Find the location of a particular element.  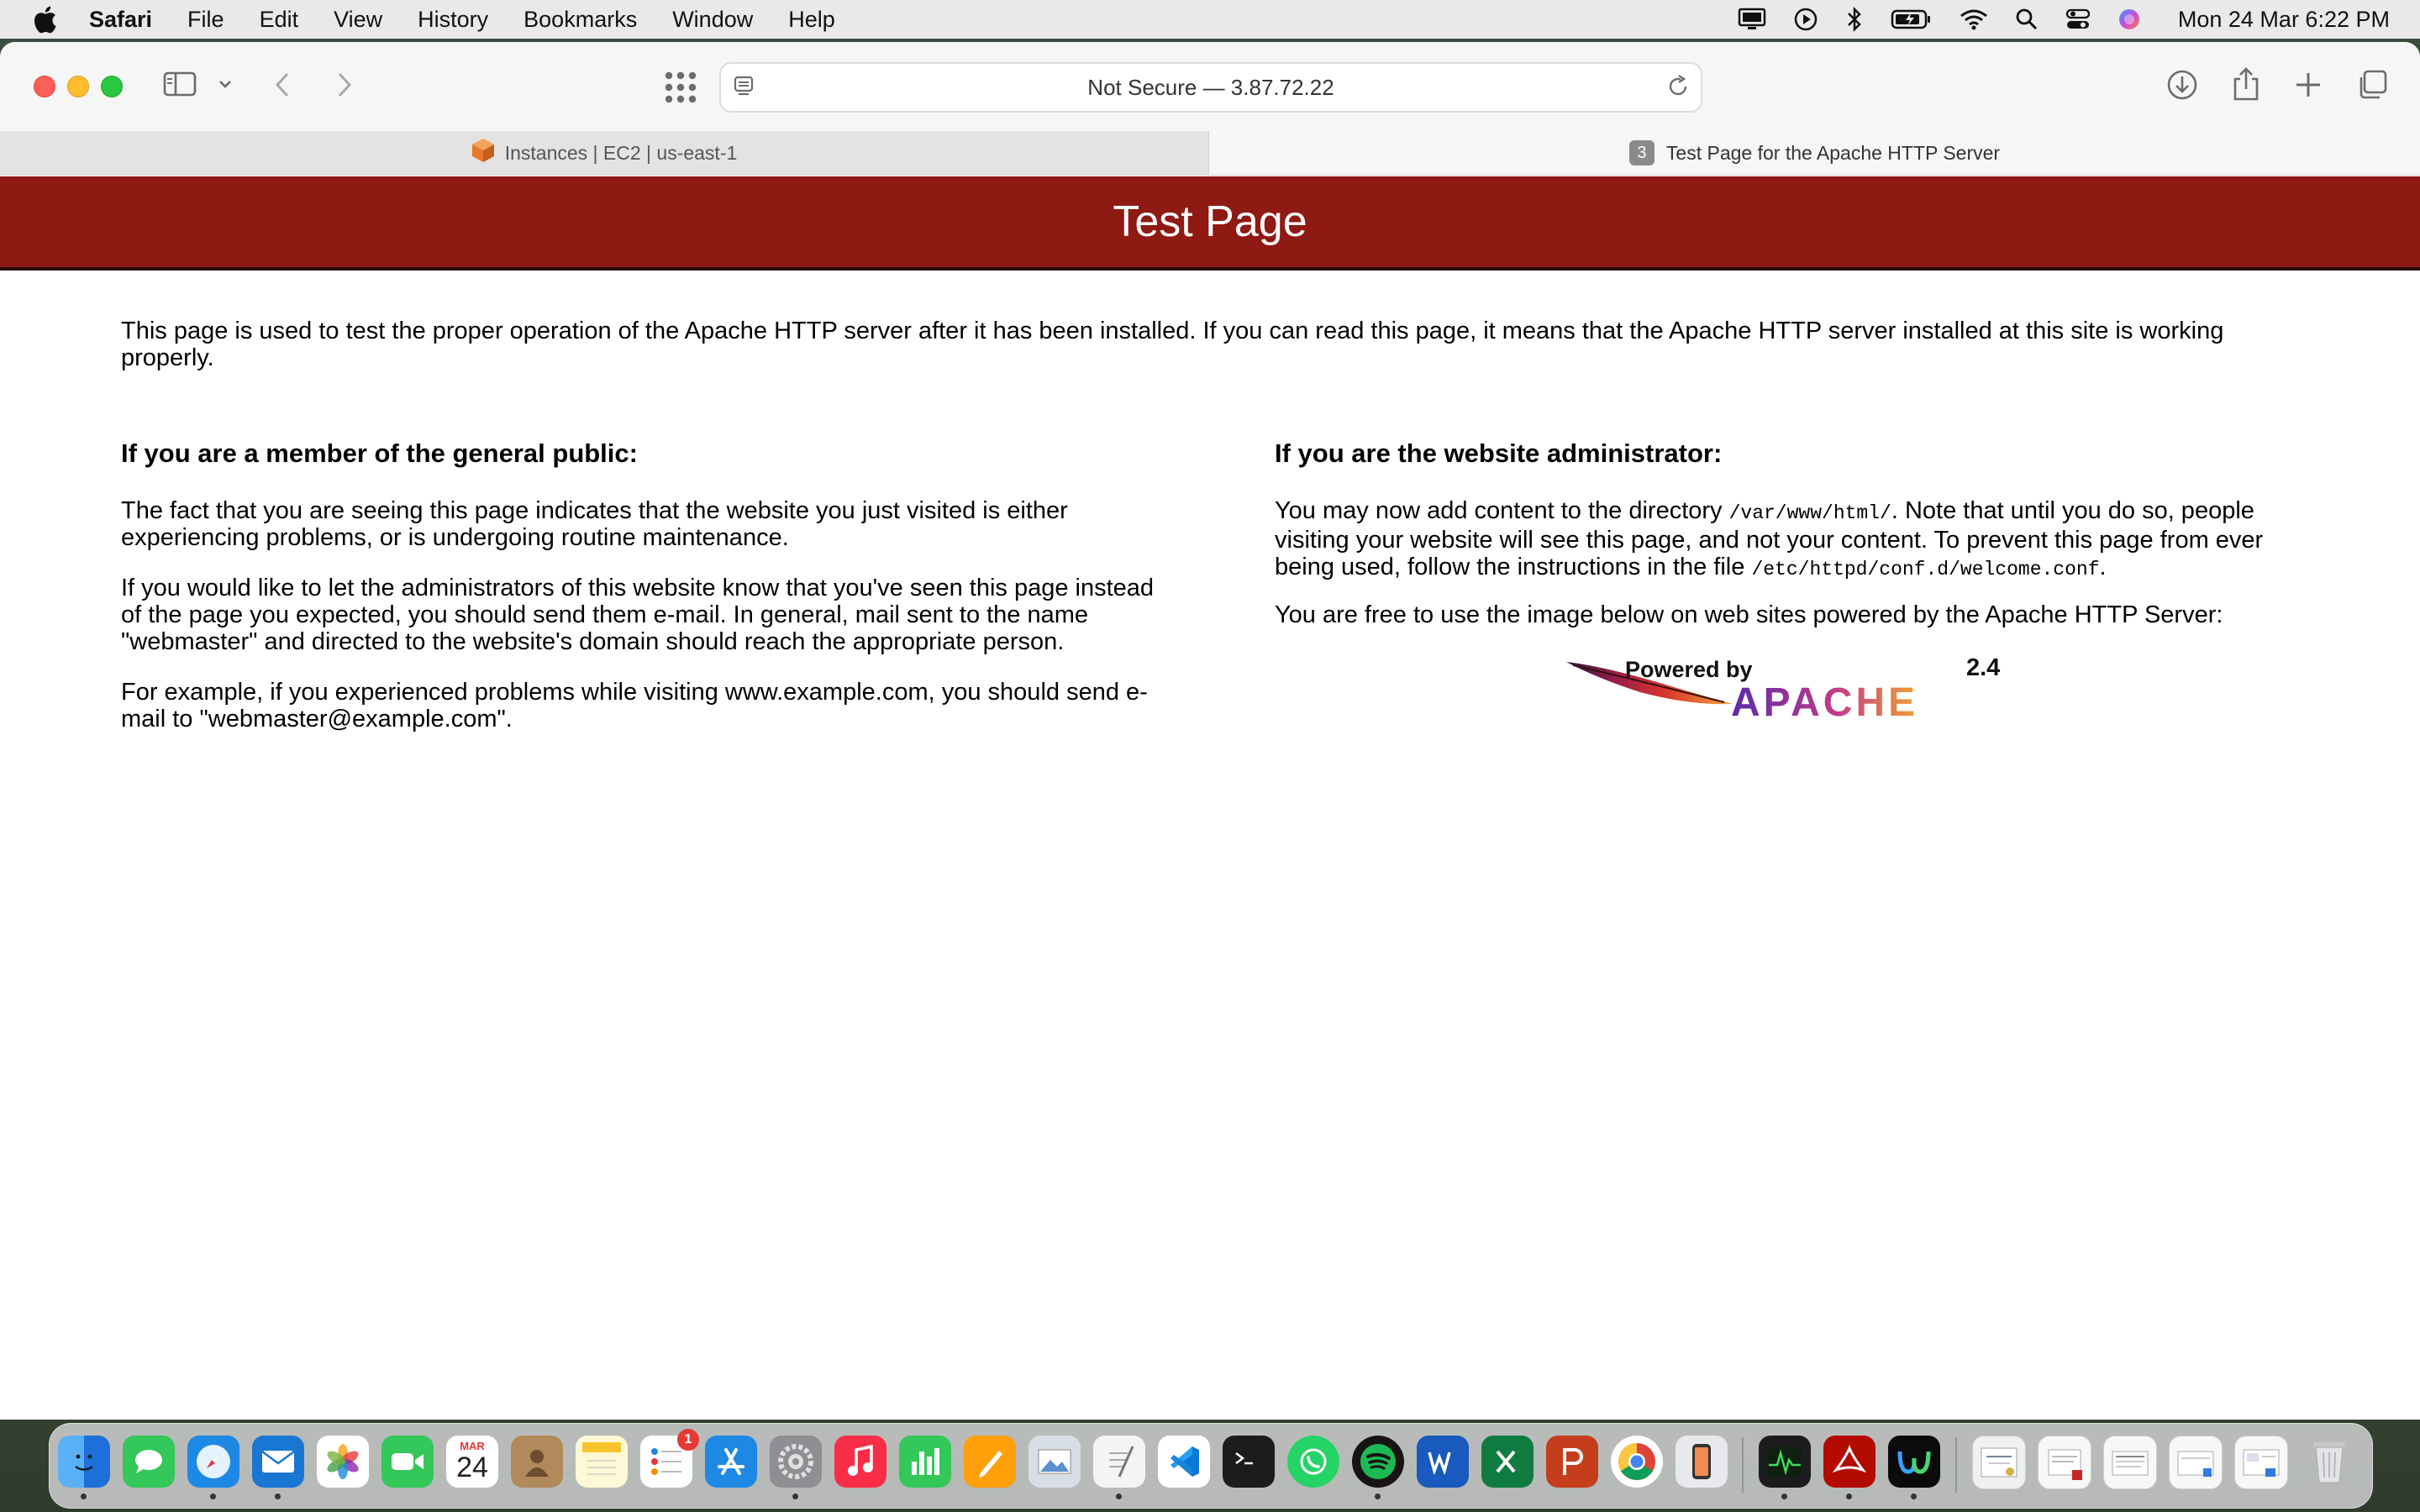

forward-arrow-icon is located at coordinates (344, 85).